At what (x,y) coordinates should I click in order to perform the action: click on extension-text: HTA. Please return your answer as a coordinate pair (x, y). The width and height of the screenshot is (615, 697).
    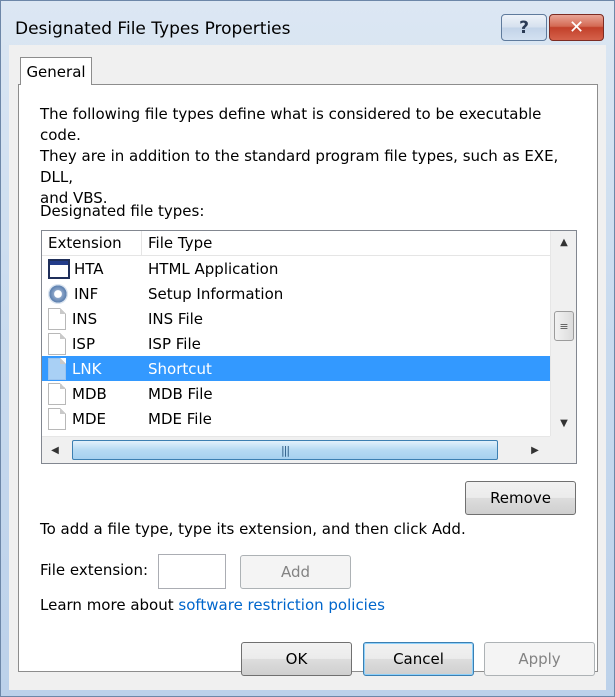
    Looking at the image, I should click on (89, 268).